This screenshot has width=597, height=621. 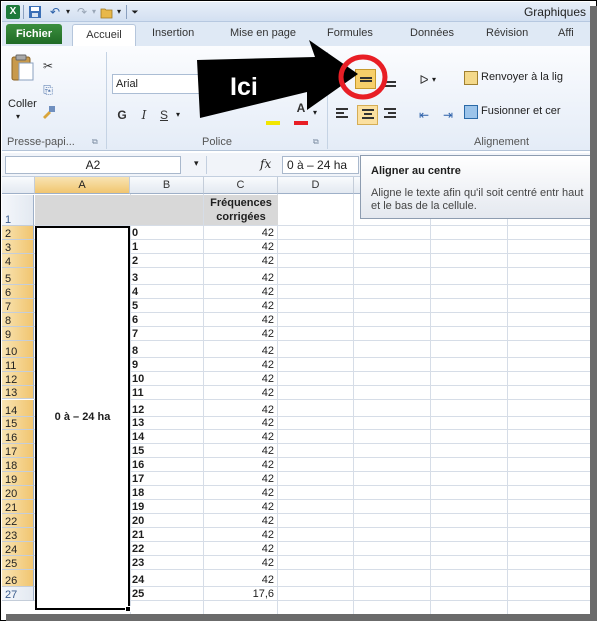 I want to click on row-header: 17, so click(x=18, y=451).